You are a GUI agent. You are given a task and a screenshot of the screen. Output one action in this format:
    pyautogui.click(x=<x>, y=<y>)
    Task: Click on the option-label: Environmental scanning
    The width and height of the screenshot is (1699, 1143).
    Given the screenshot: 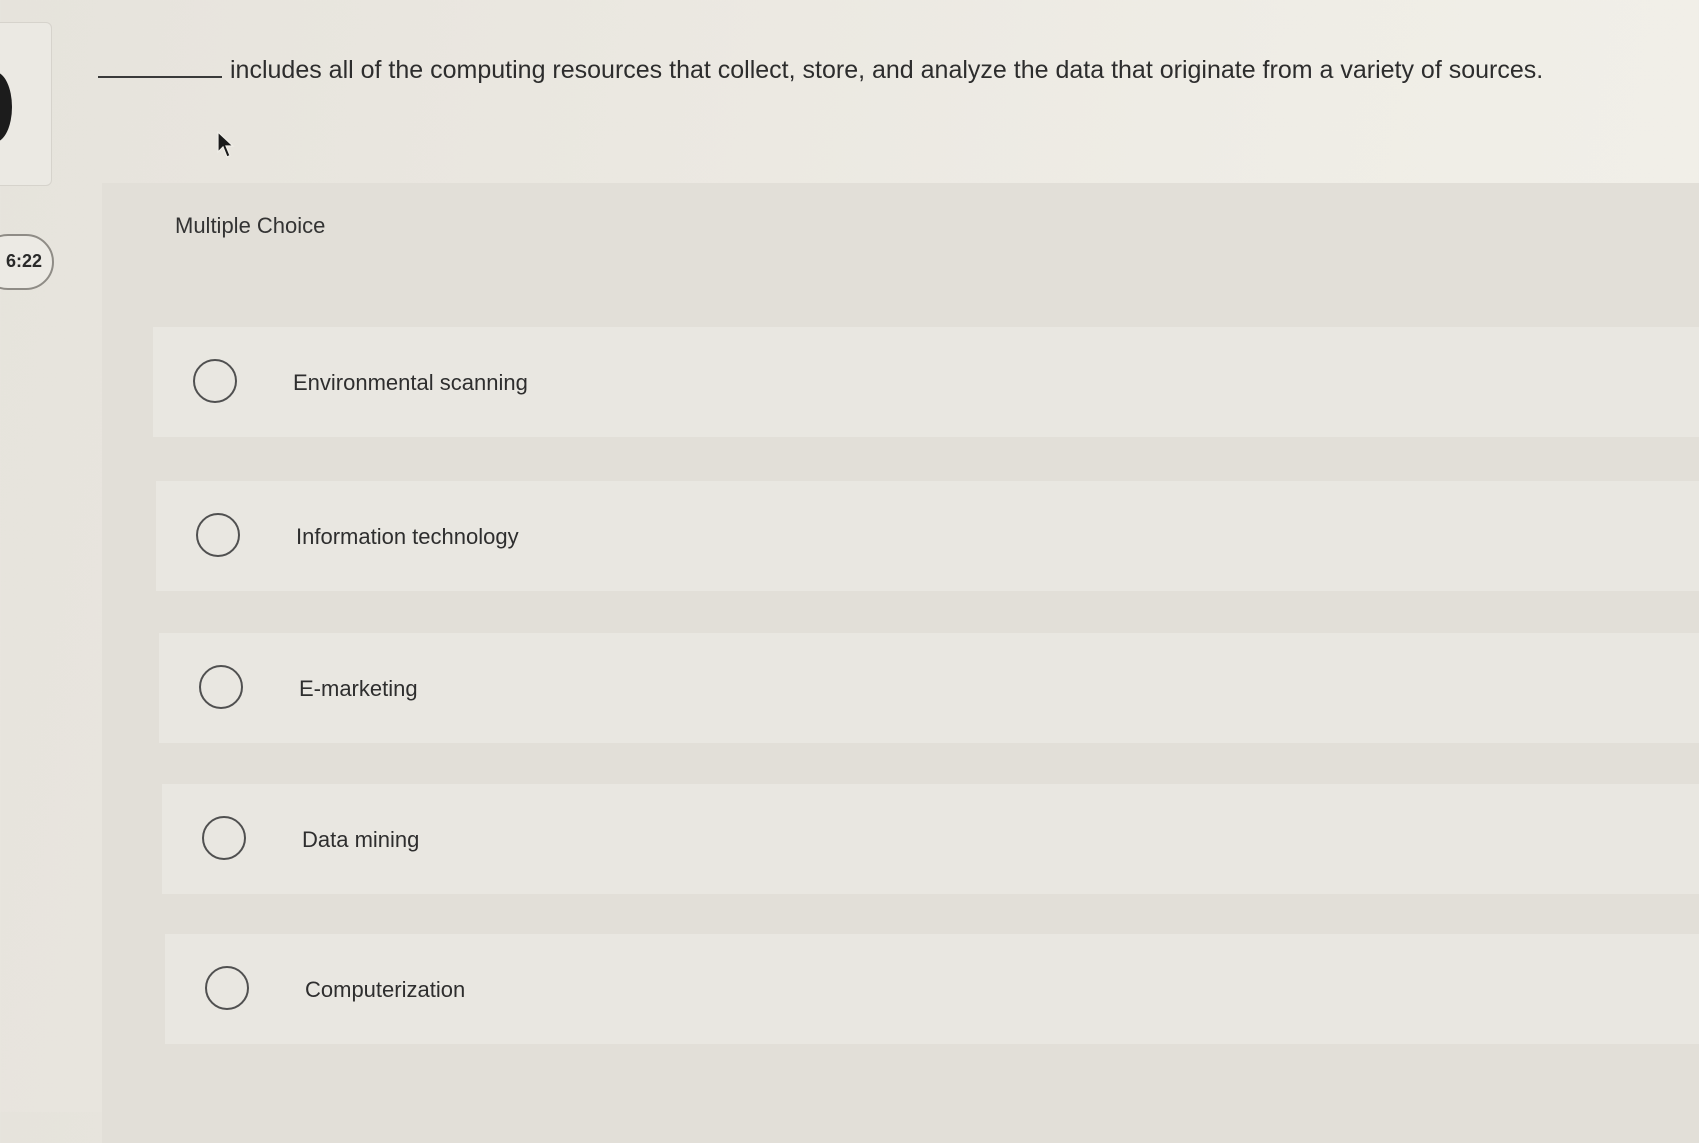 What is the action you would take?
    pyautogui.click(x=410, y=382)
    